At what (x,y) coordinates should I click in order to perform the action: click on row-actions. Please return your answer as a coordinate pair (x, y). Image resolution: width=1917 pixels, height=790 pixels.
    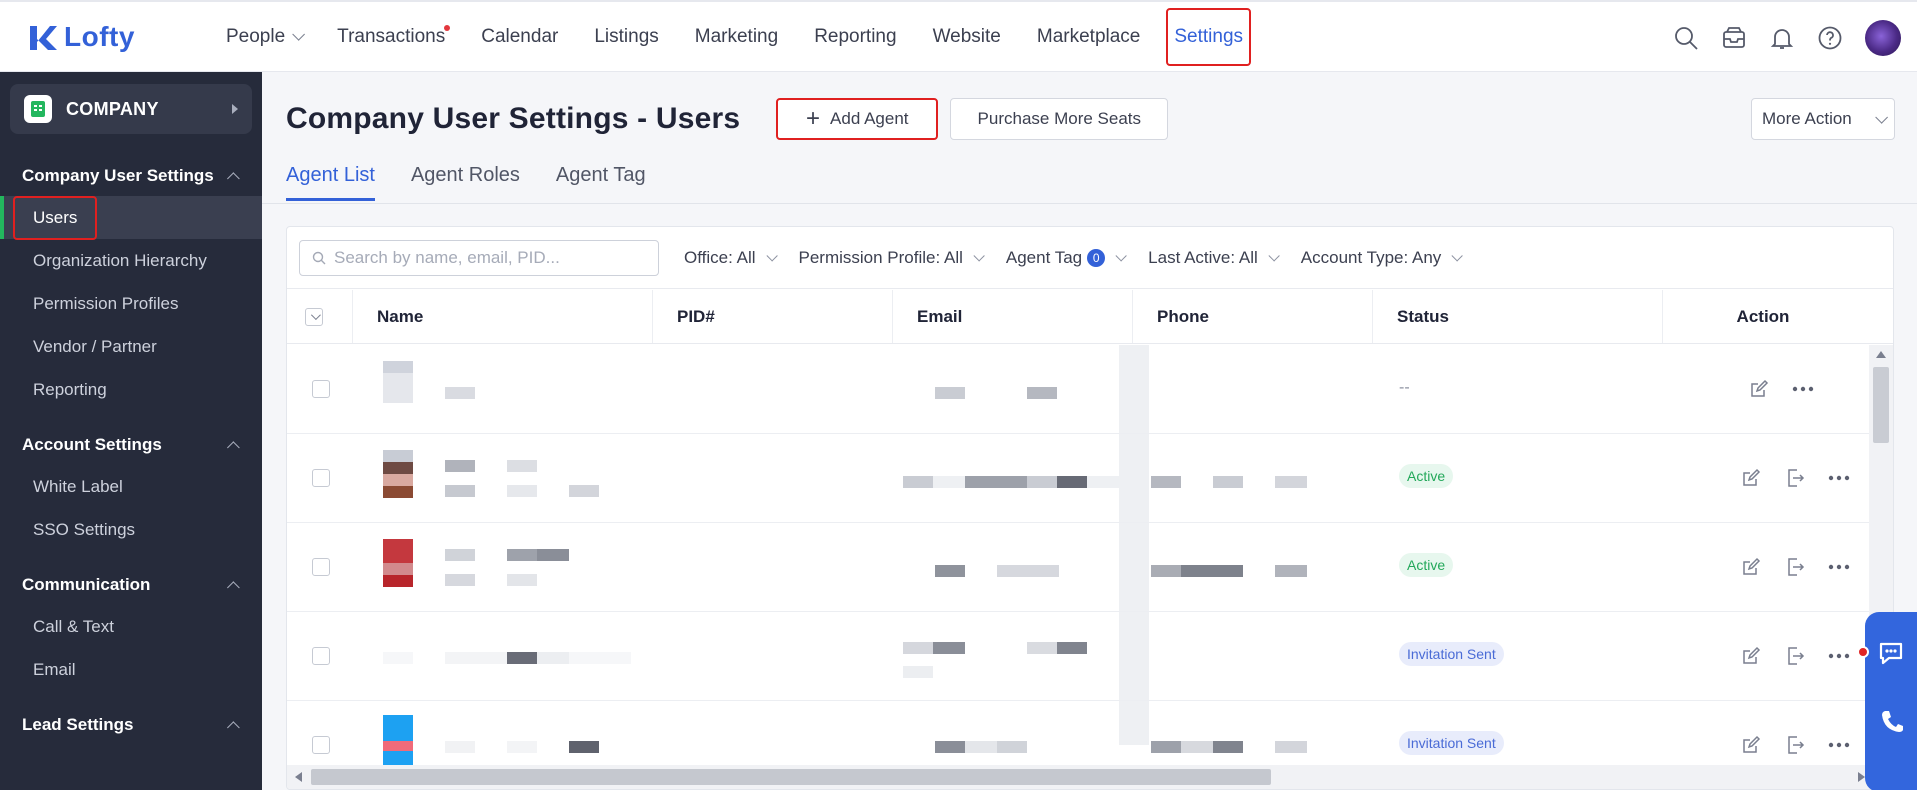
    Looking at the image, I should click on (1795, 567).